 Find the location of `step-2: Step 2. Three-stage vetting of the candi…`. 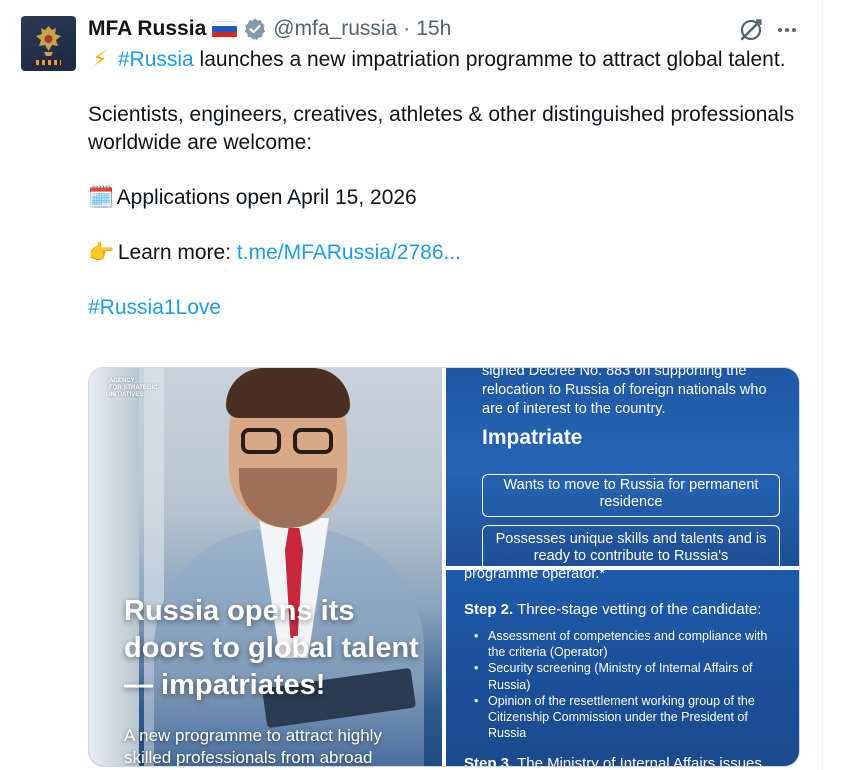

step-2: Step 2. Three-stage vetting of the candi… is located at coordinates (629, 609).